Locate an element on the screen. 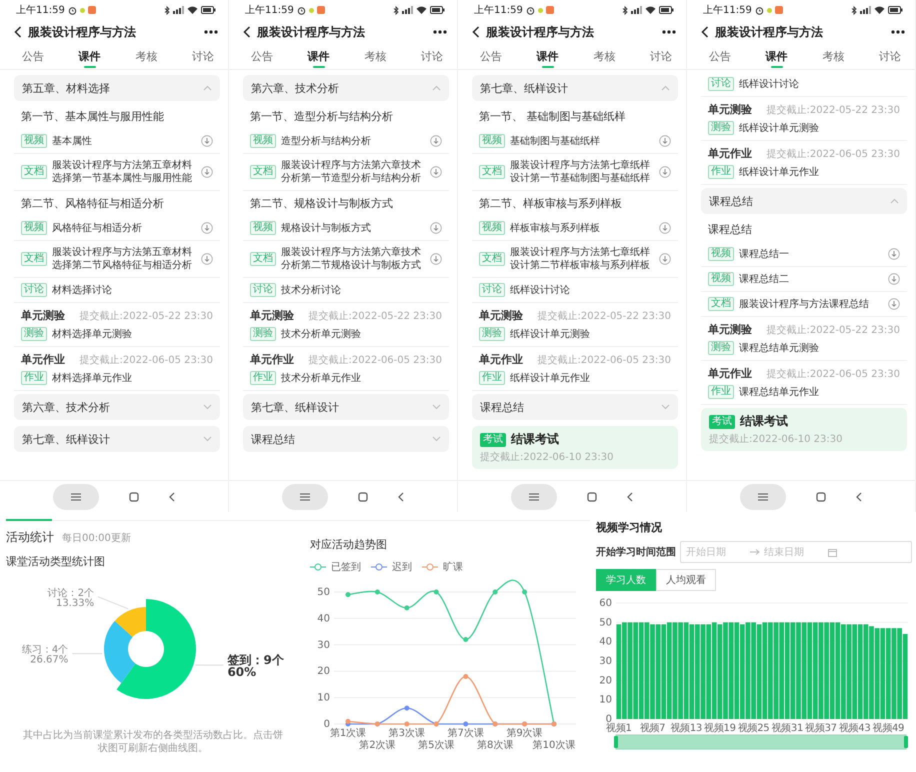 This screenshot has width=916, height=772. toggle-button: 人均观看 is located at coordinates (686, 580).